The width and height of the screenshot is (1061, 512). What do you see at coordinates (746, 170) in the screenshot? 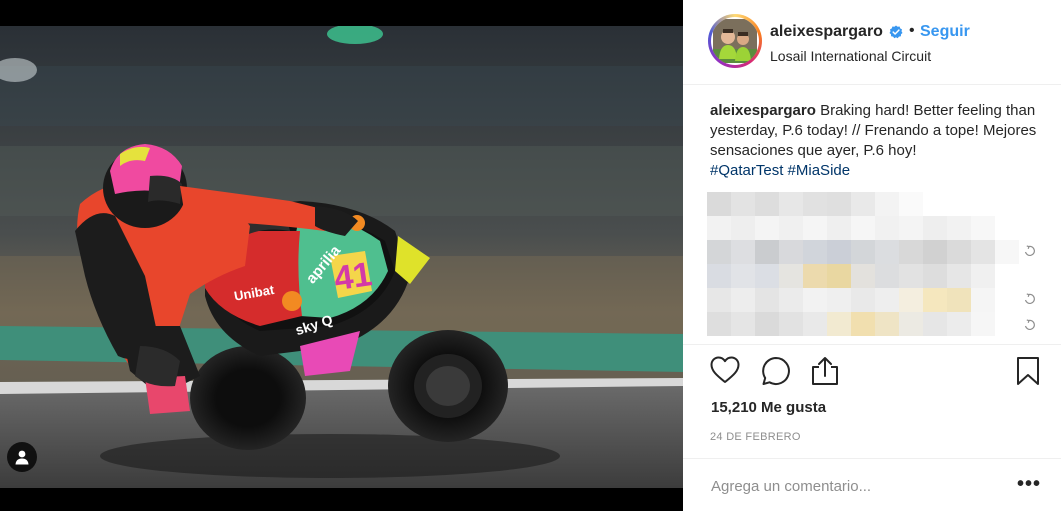
I see `hashtag-link: #QatarTest` at bounding box center [746, 170].